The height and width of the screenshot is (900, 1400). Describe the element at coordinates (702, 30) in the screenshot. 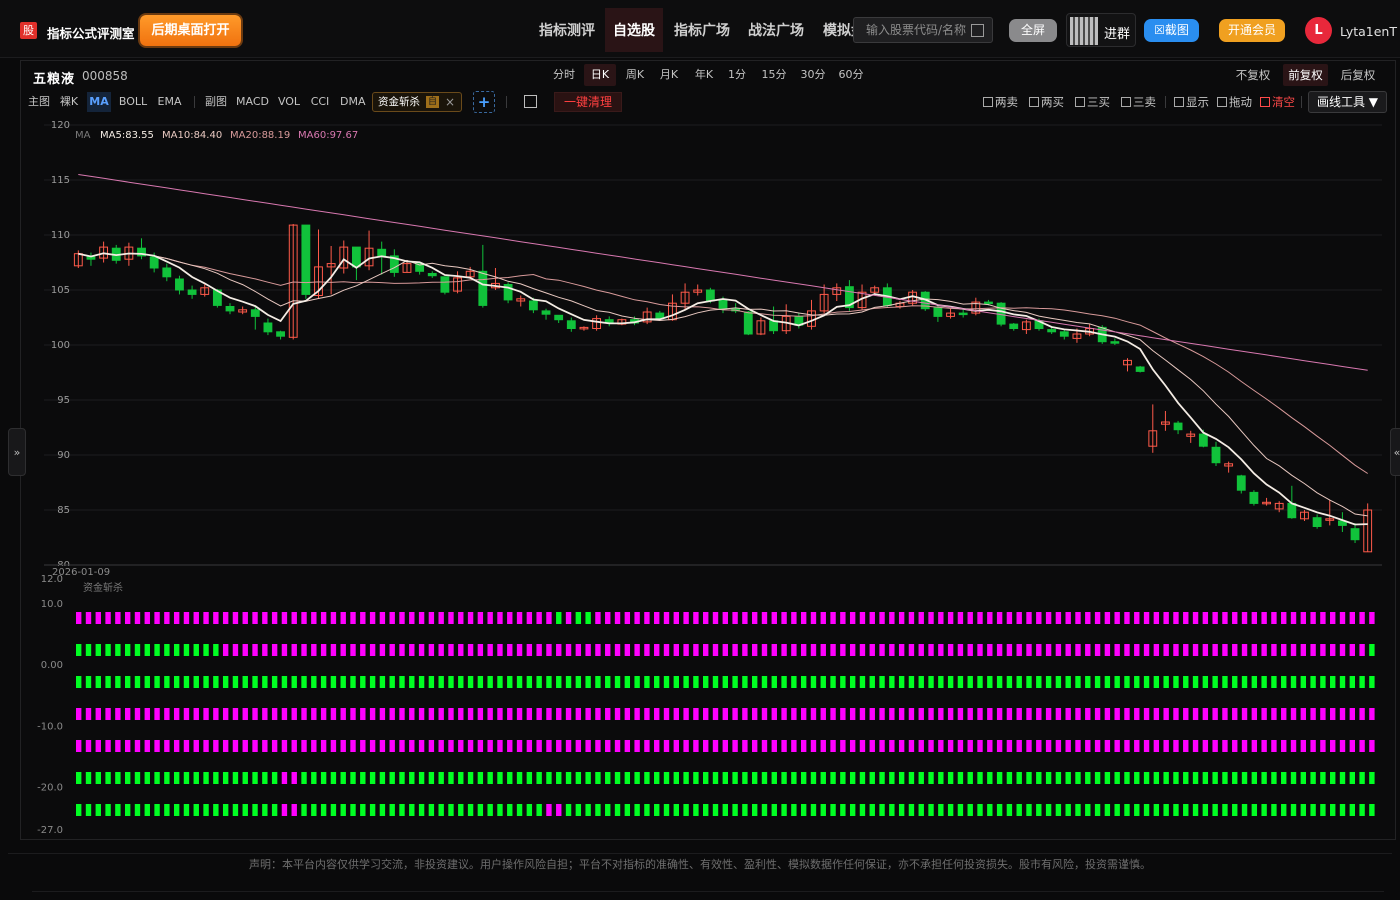

I see `nav-indicator-square: 指标广场` at that location.